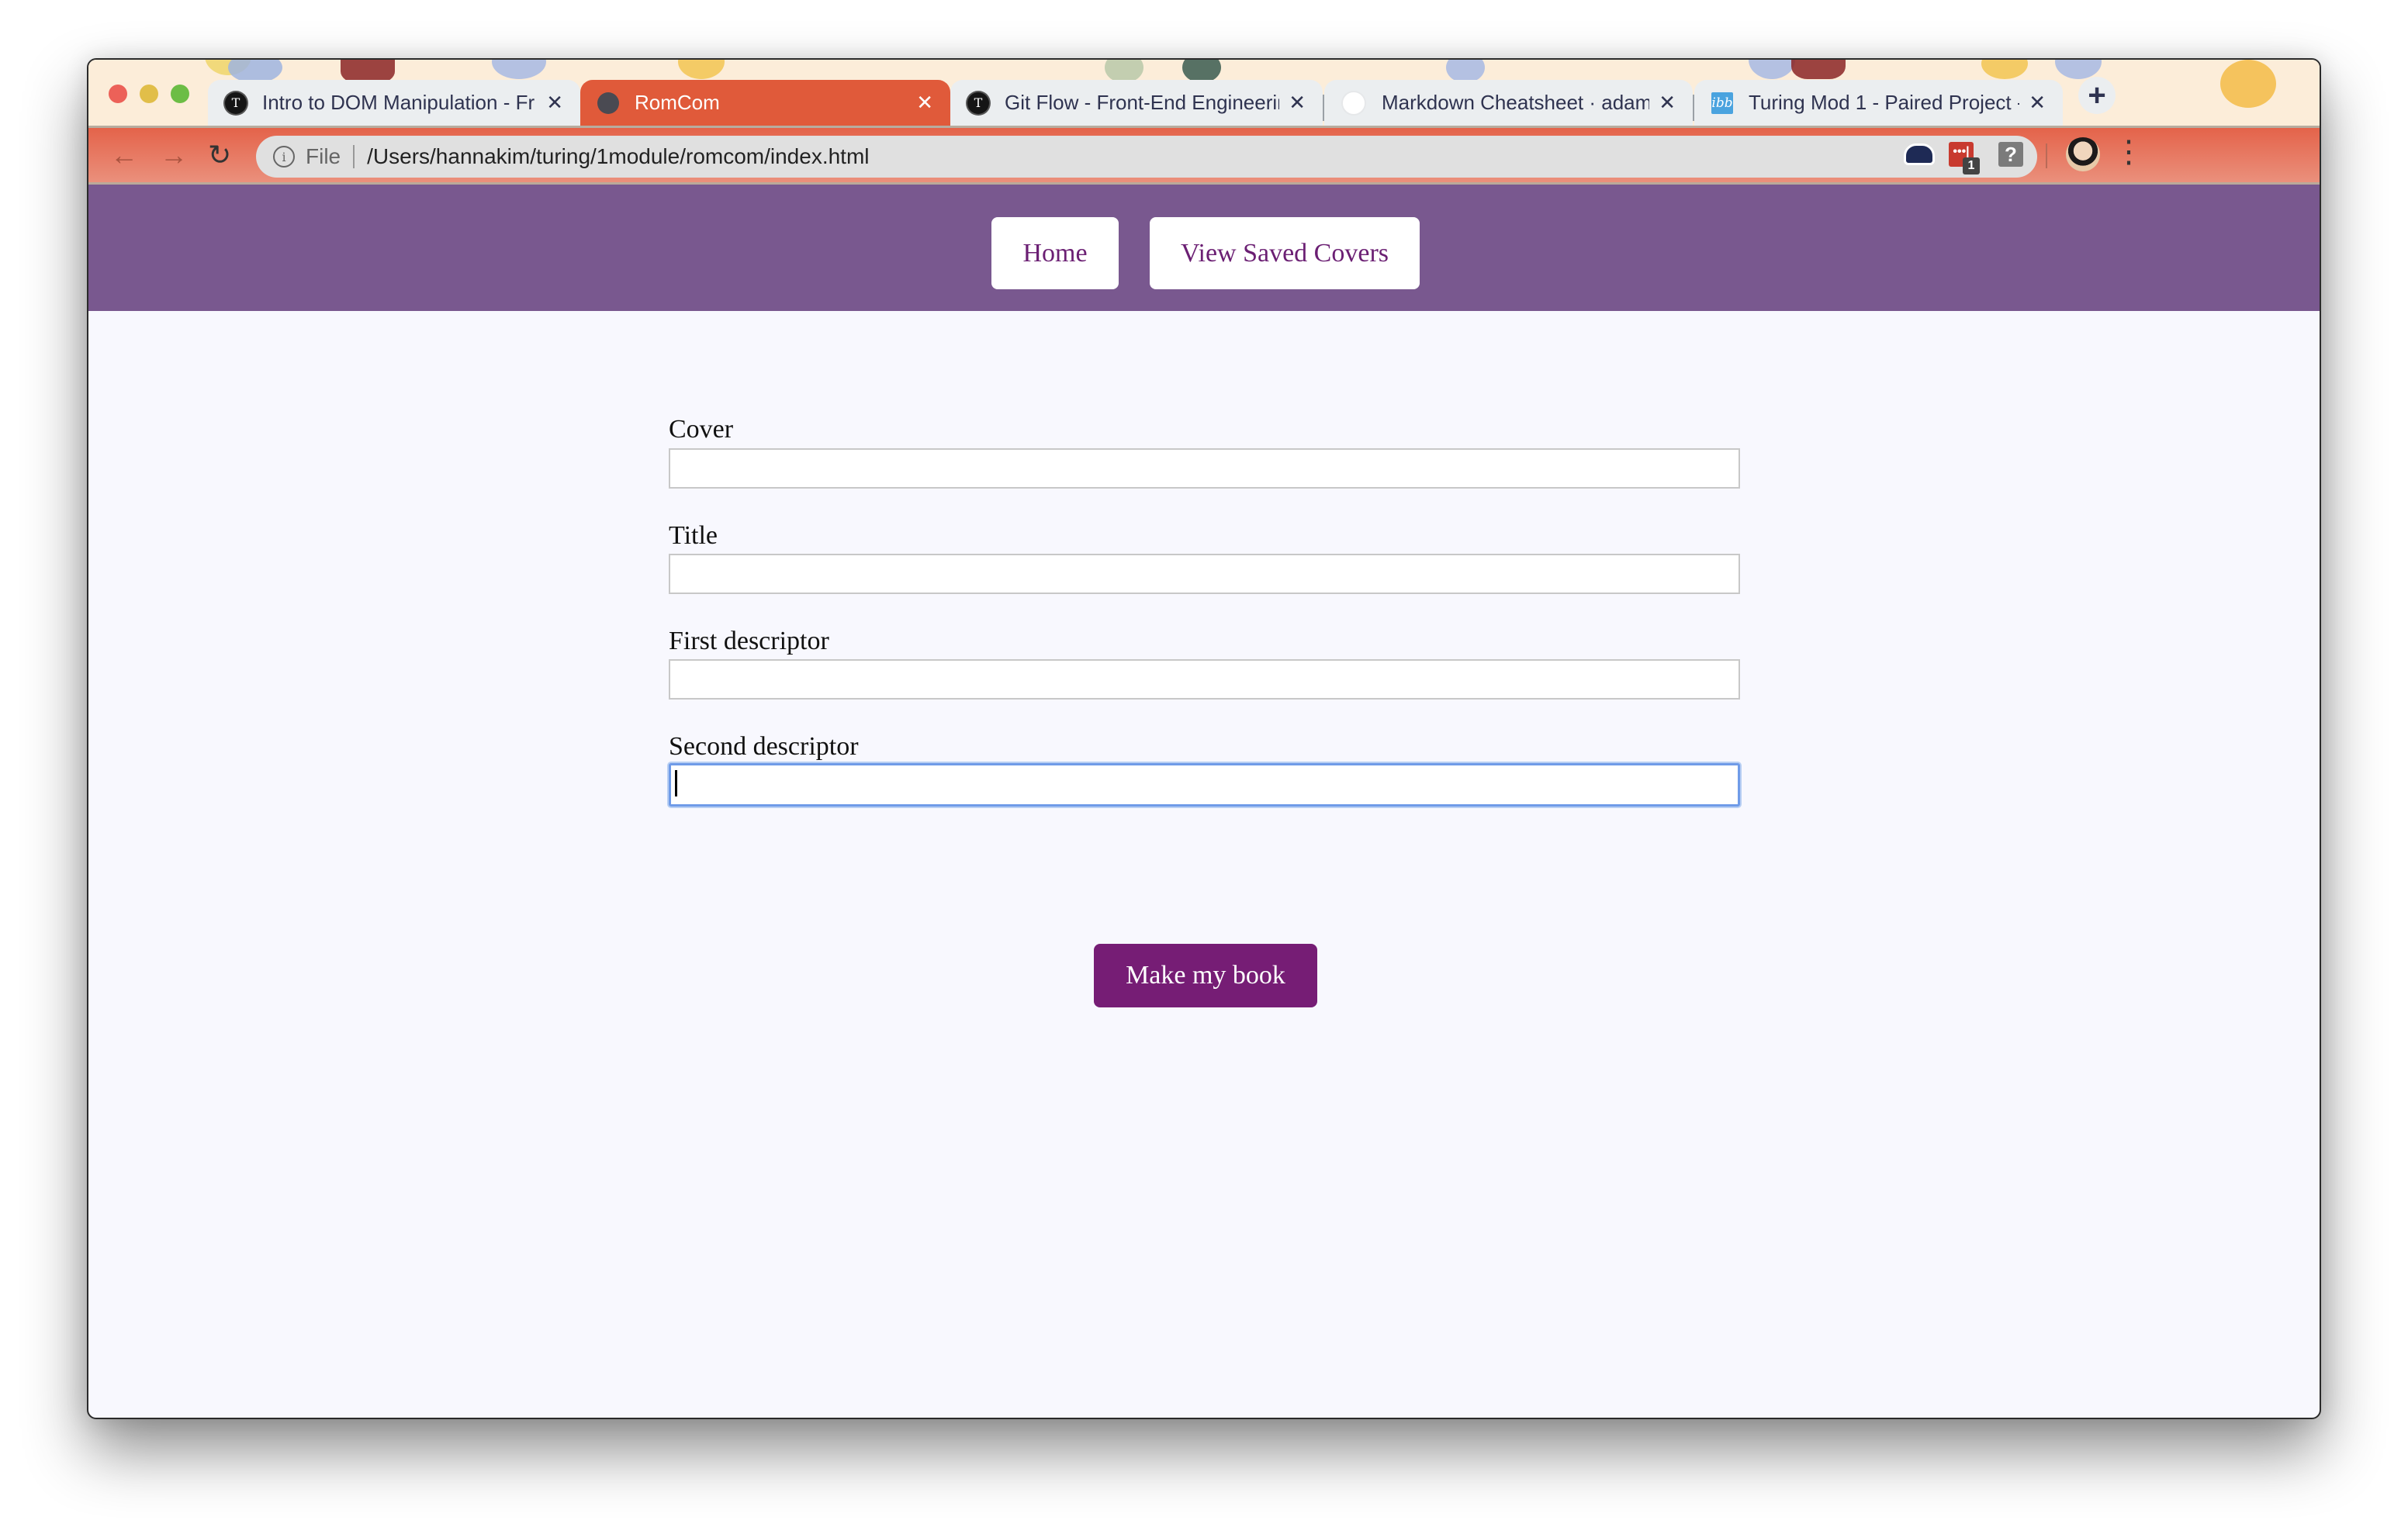 This screenshot has height=1534, width=2408. What do you see at coordinates (1285, 253) in the screenshot?
I see `view-saved-covers-button: View Saved Covers` at bounding box center [1285, 253].